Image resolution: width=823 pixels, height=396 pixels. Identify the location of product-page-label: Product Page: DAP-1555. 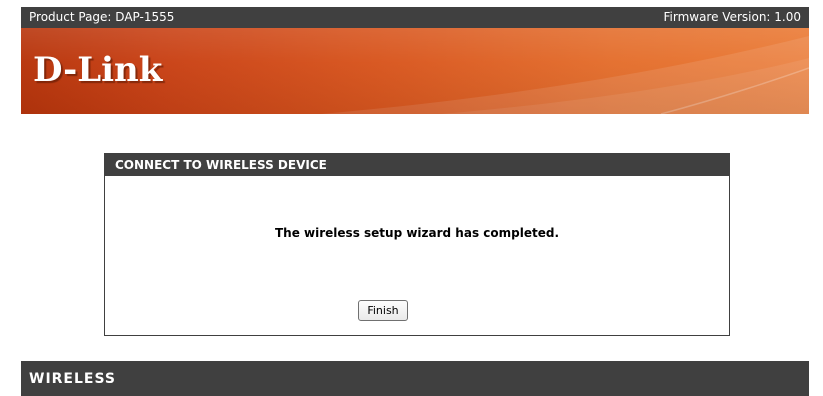
(102, 17).